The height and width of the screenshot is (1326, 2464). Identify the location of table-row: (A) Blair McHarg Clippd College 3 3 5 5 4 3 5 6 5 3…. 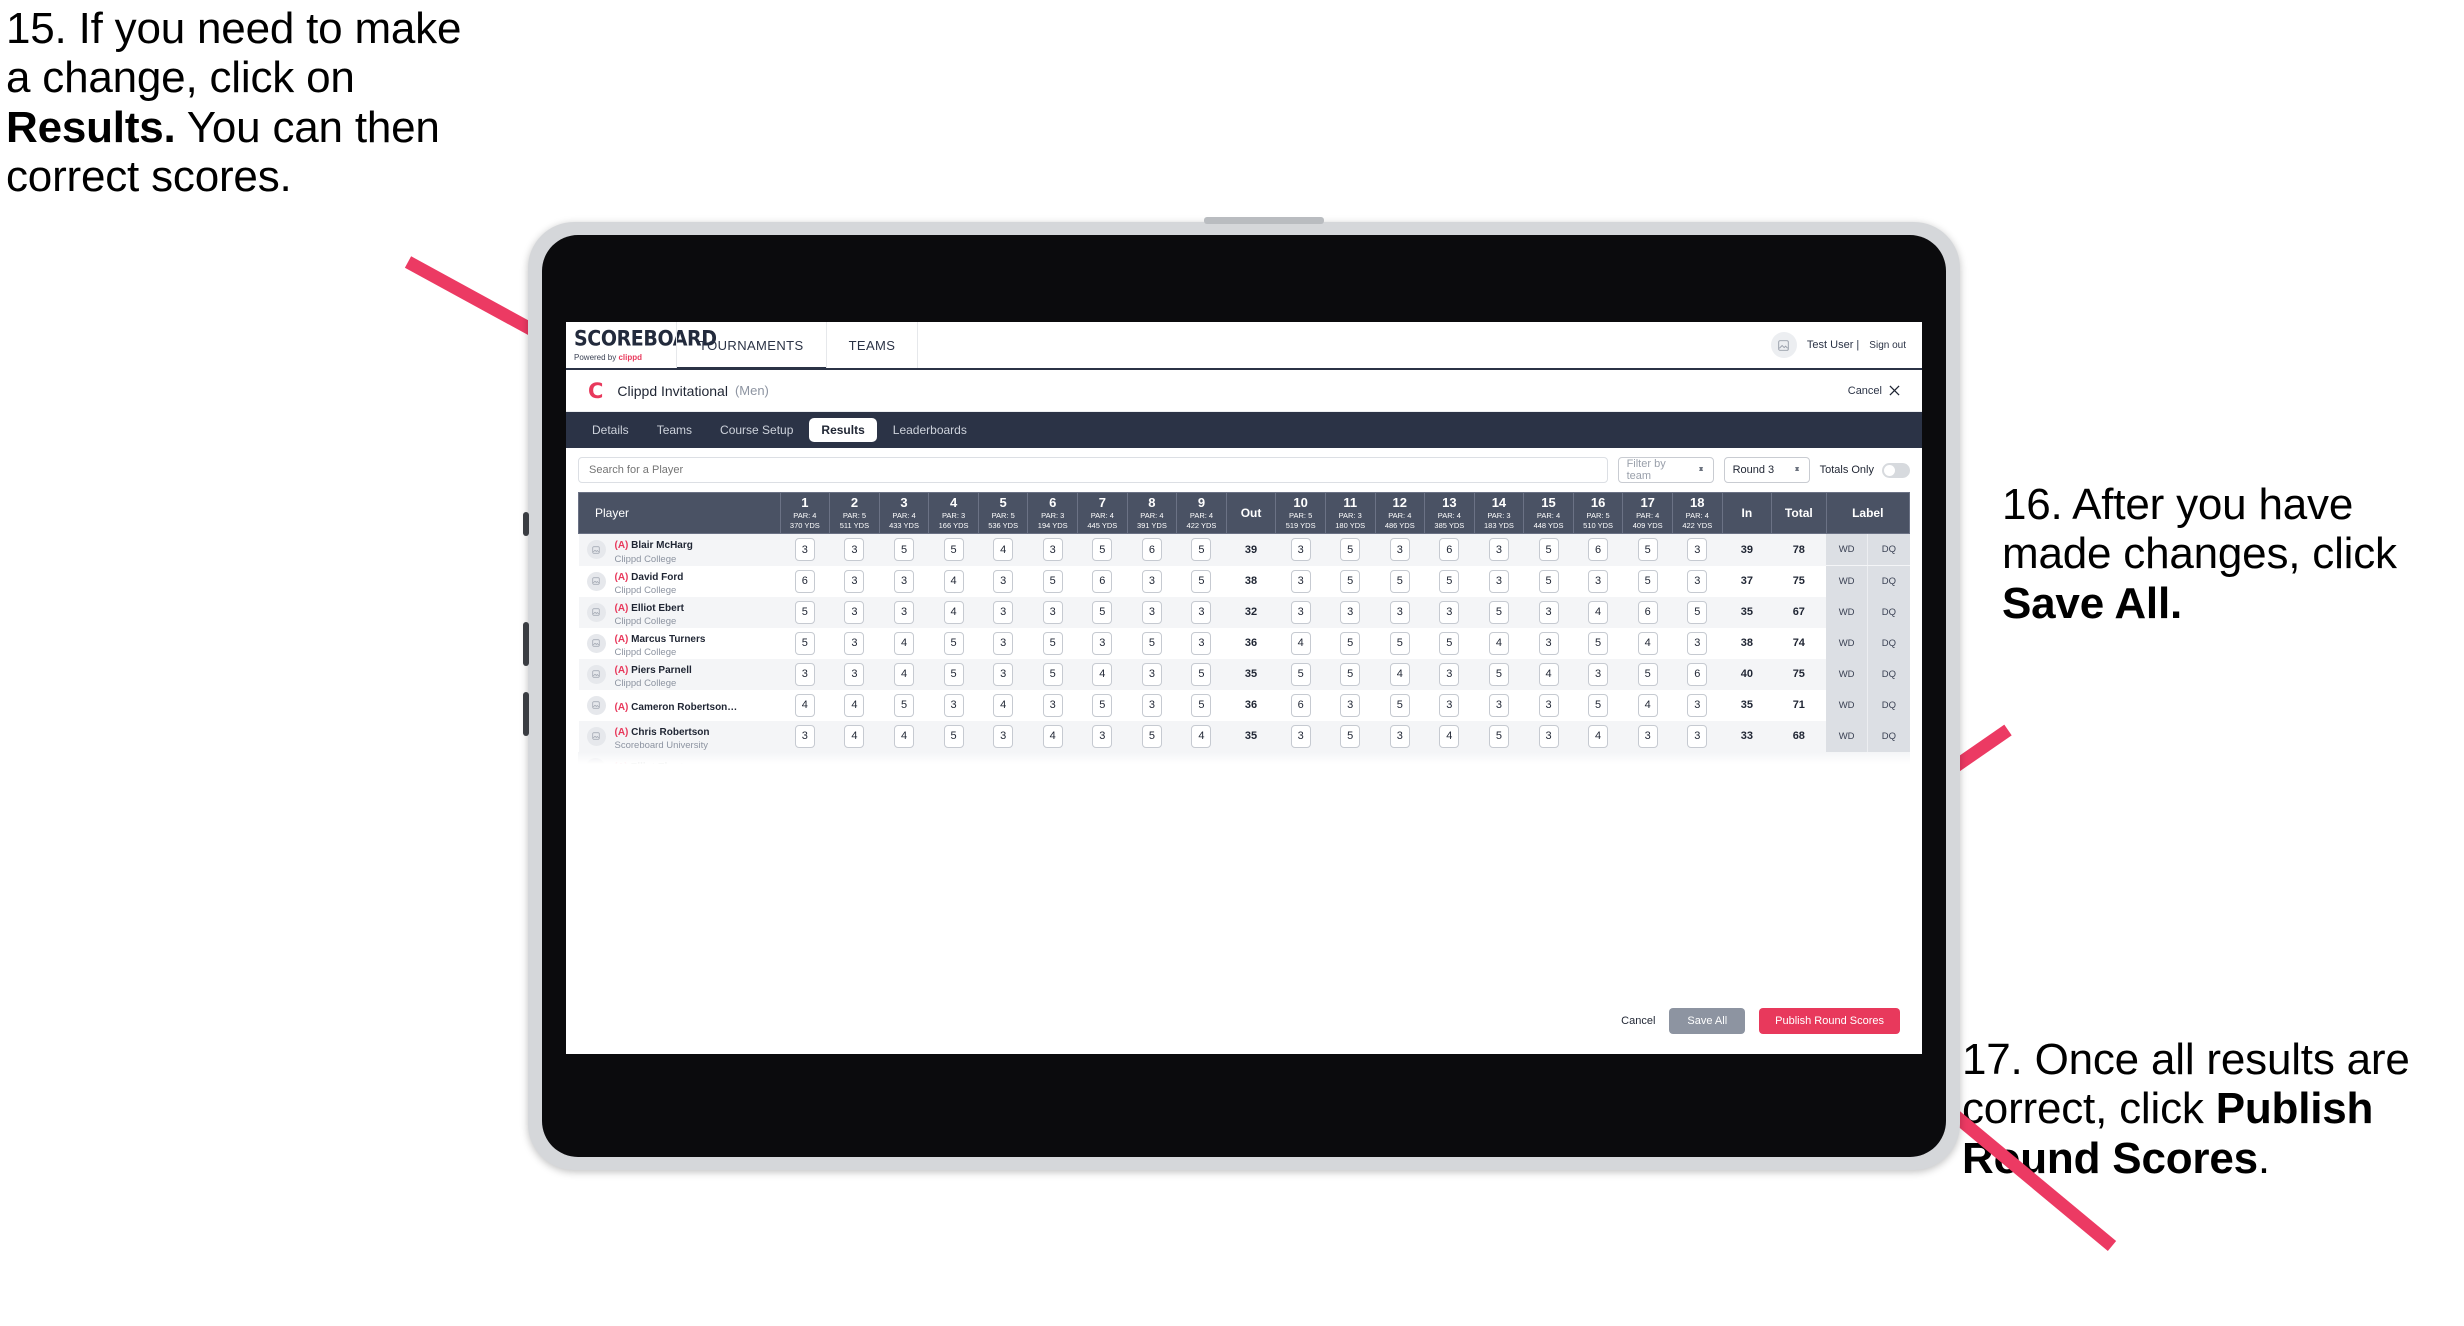
(1244, 549).